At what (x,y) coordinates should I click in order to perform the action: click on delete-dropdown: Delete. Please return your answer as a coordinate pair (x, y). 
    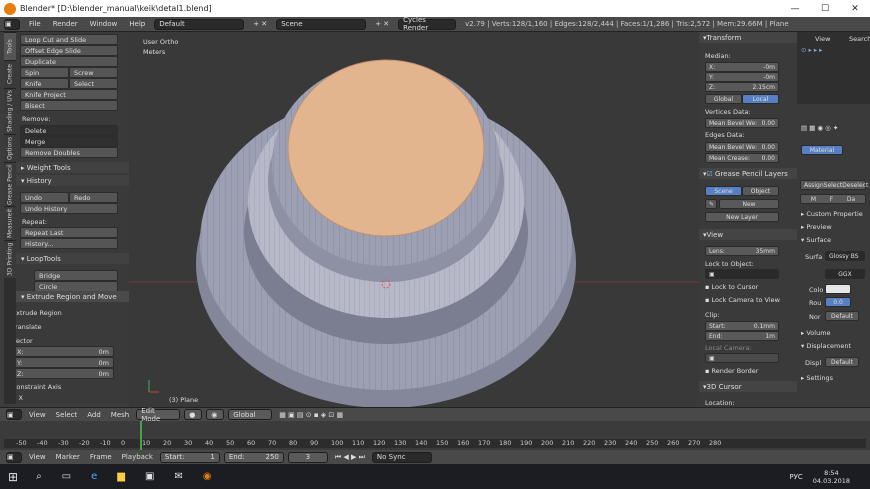
    Looking at the image, I should click on (69, 130).